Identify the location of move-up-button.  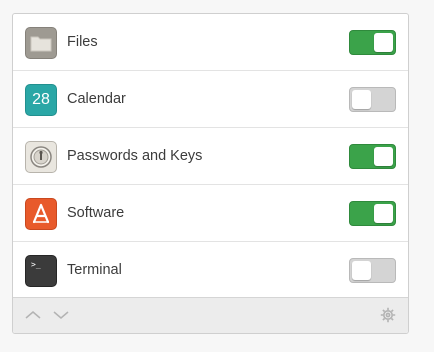
(33, 315).